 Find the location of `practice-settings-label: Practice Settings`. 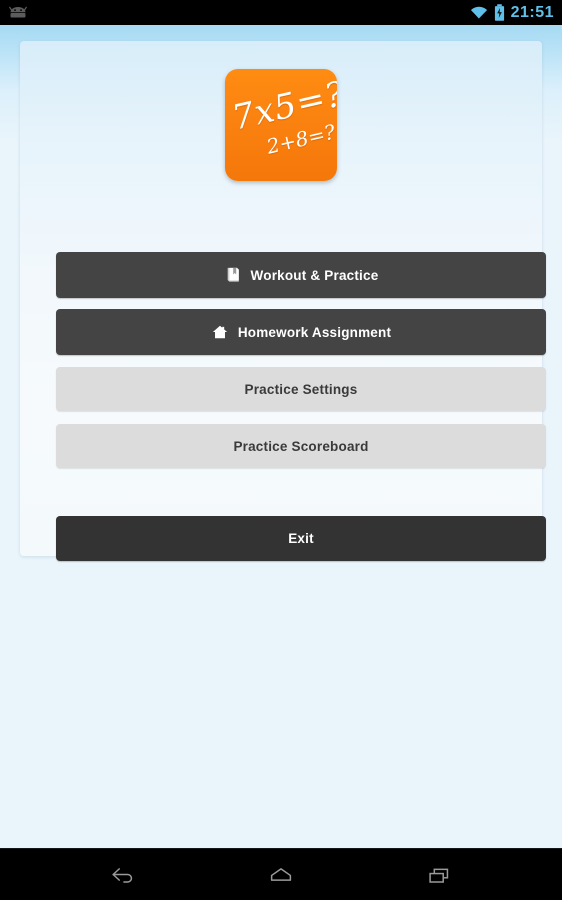

practice-settings-label: Practice Settings is located at coordinates (301, 389).